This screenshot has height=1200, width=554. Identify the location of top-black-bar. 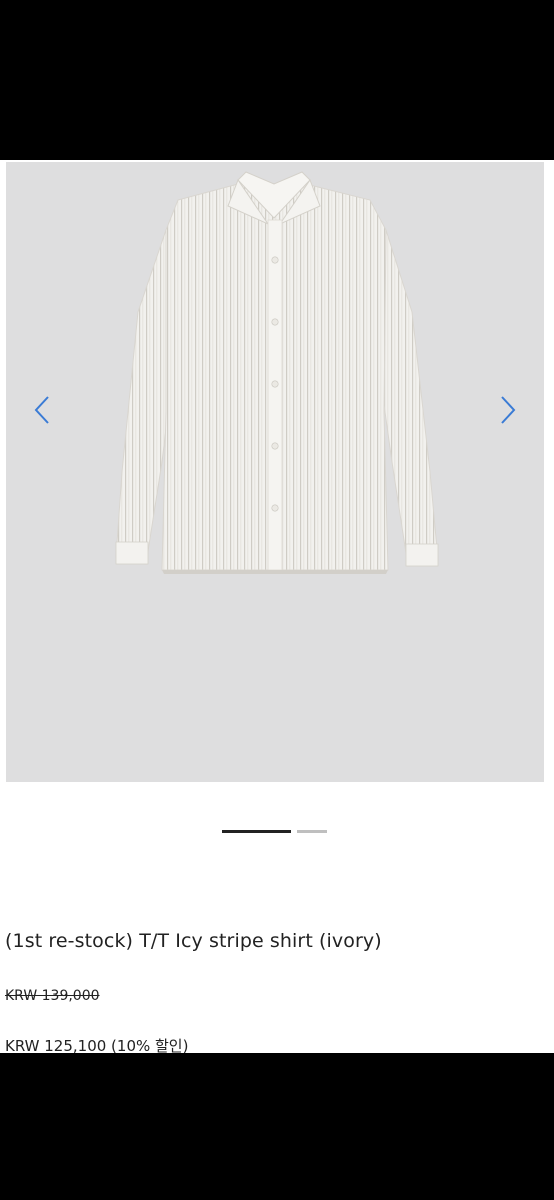
(277, 80).